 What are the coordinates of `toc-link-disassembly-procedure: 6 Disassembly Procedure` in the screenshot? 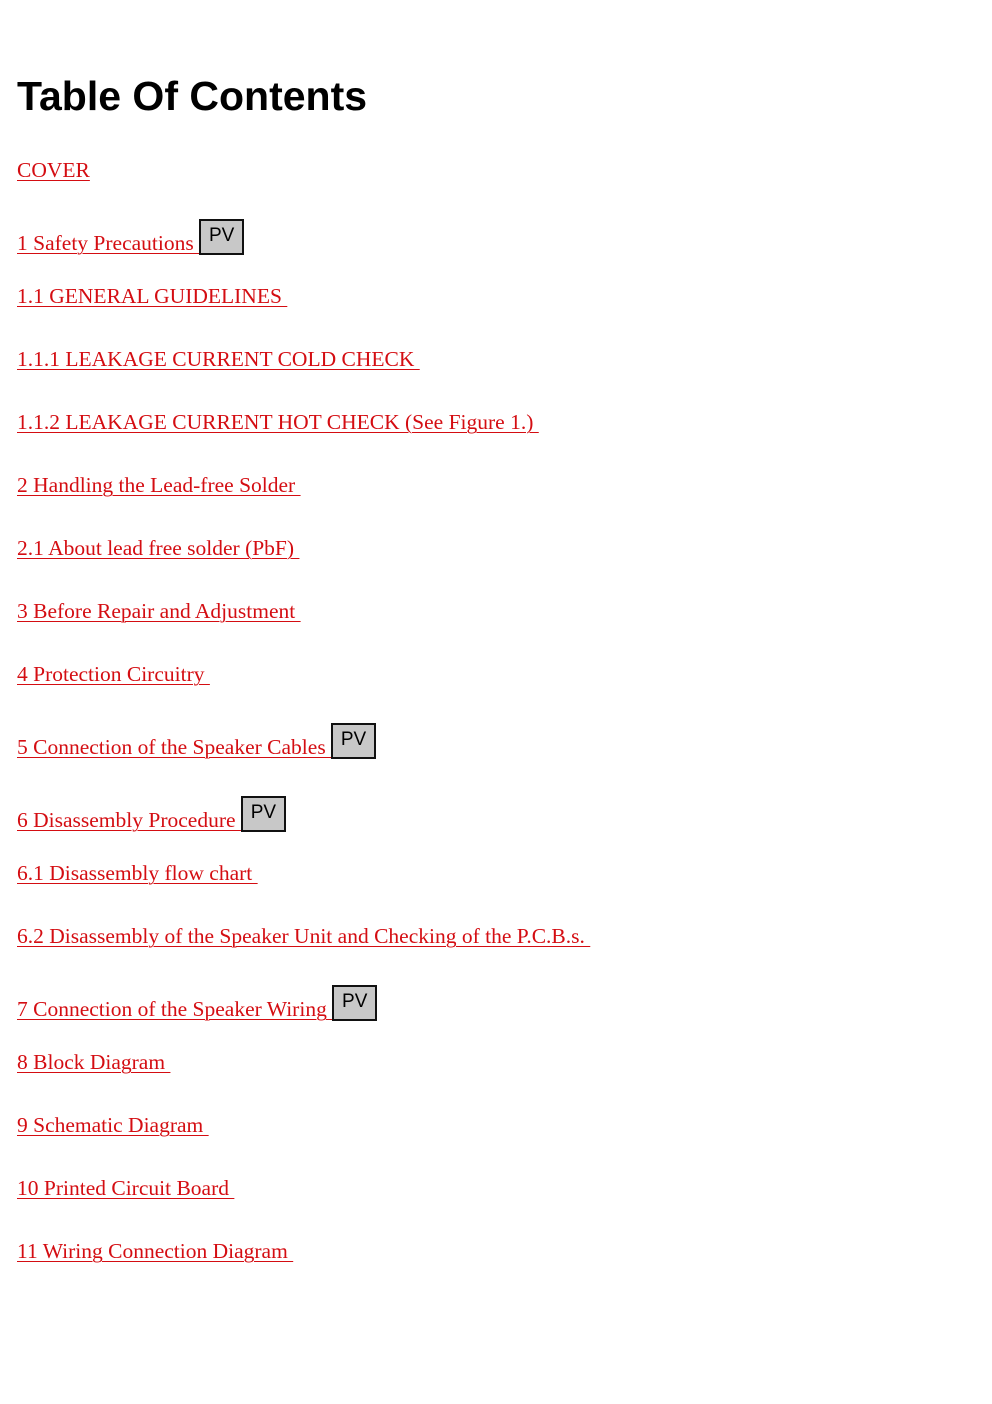 It's located at (129, 820).